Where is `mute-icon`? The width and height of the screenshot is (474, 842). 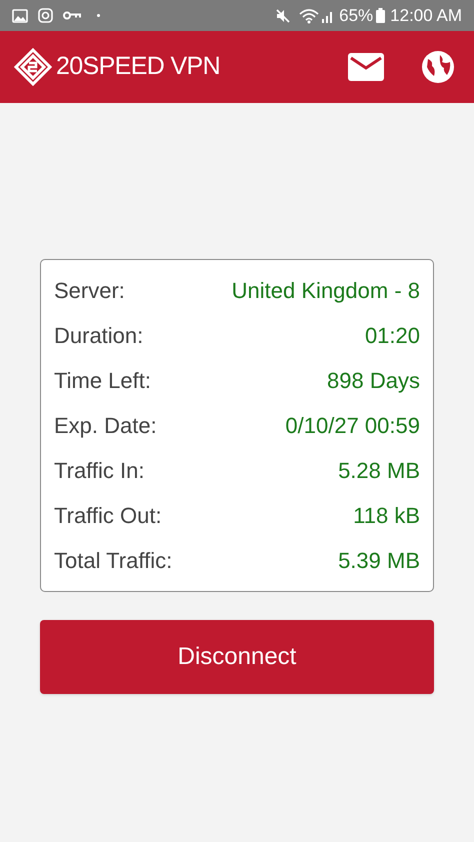 mute-icon is located at coordinates (283, 16).